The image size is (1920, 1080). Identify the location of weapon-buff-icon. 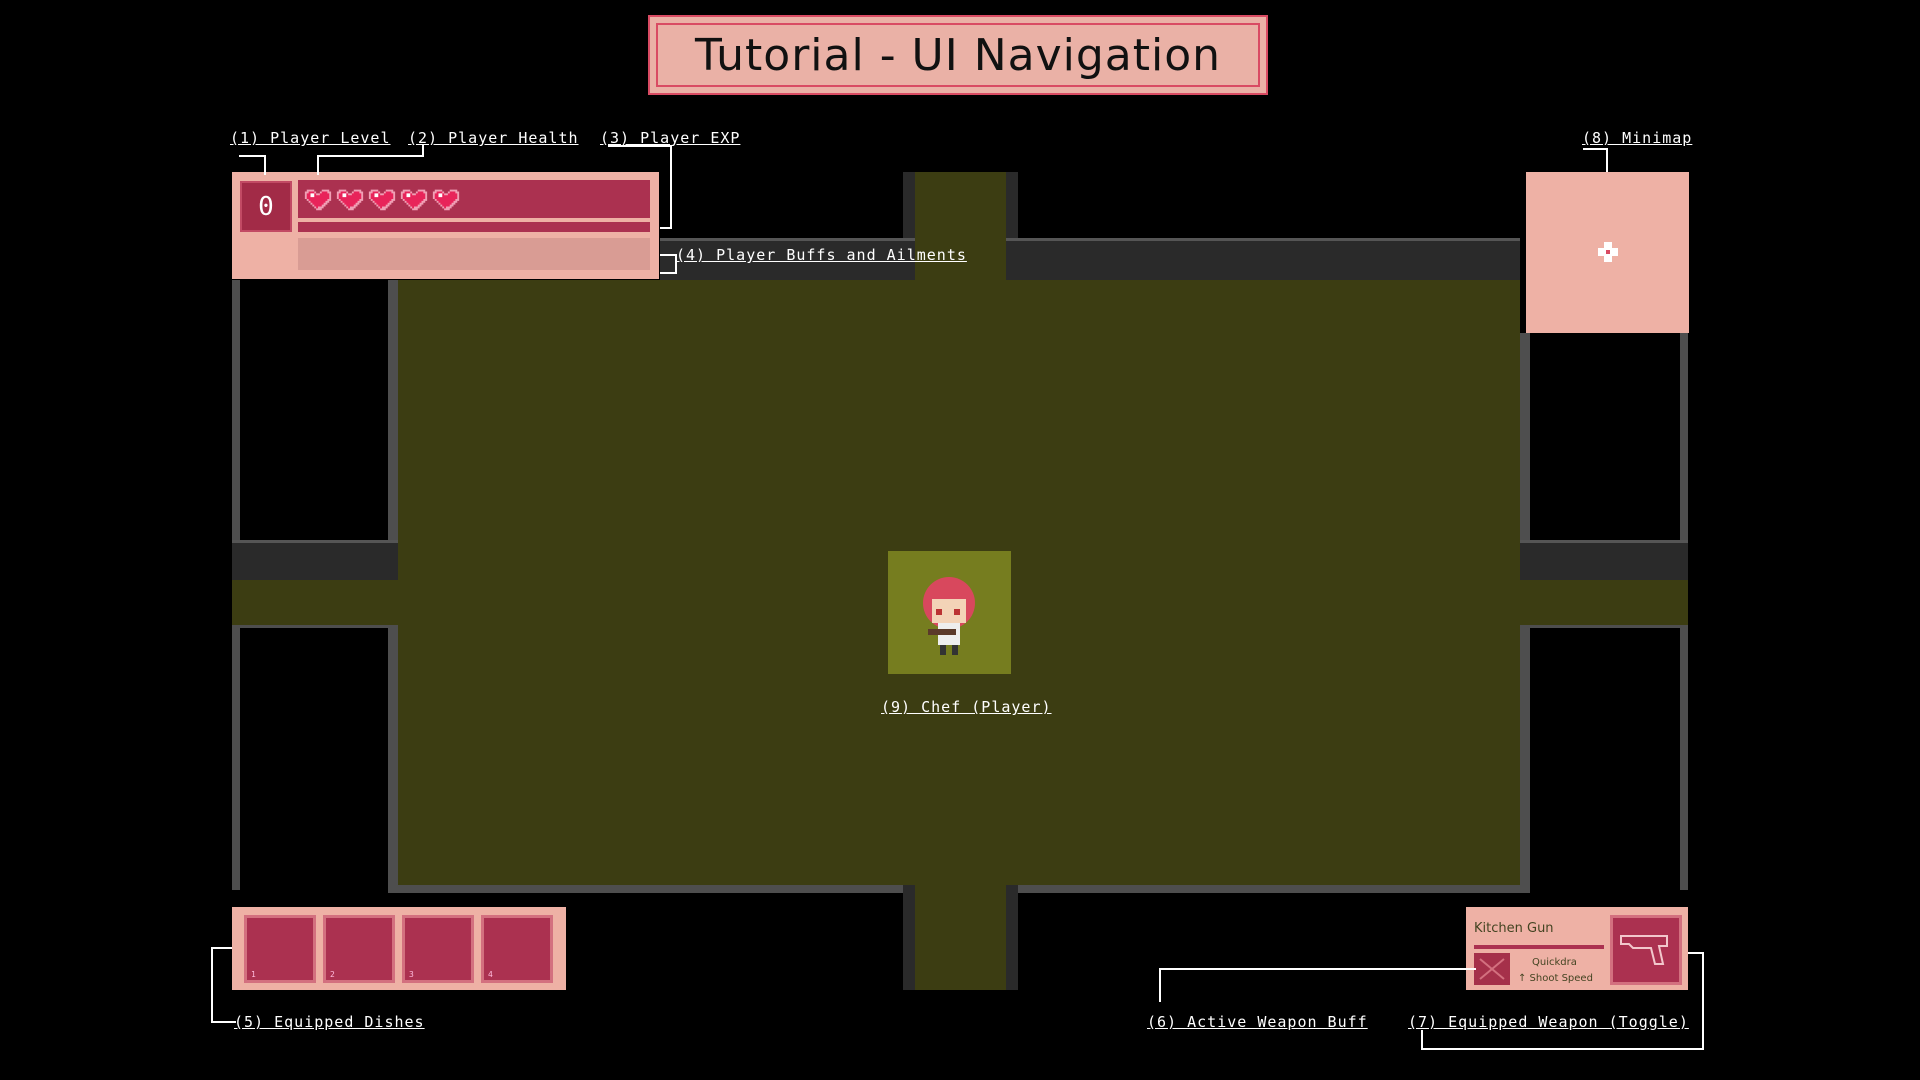
(1492, 969).